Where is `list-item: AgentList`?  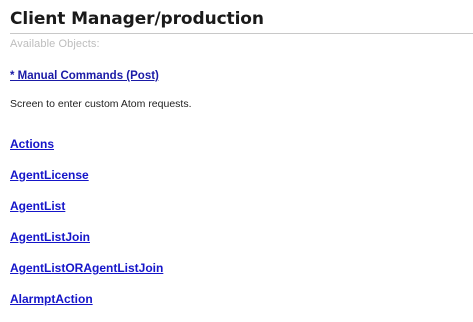
list-item: AgentList is located at coordinates (86, 213).